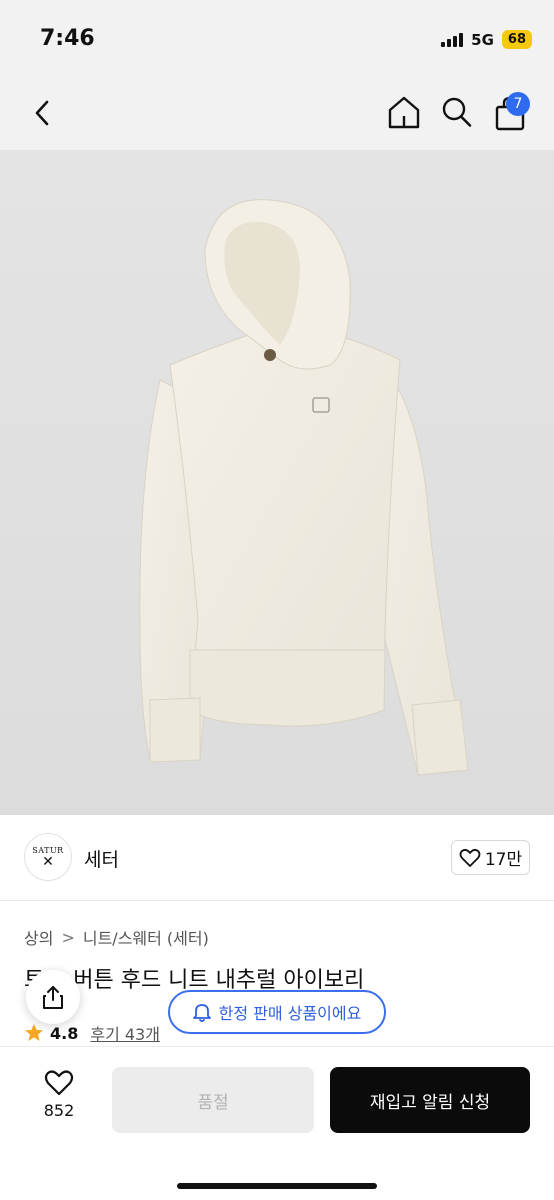  What do you see at coordinates (277, 1186) in the screenshot?
I see `home-indicator` at bounding box center [277, 1186].